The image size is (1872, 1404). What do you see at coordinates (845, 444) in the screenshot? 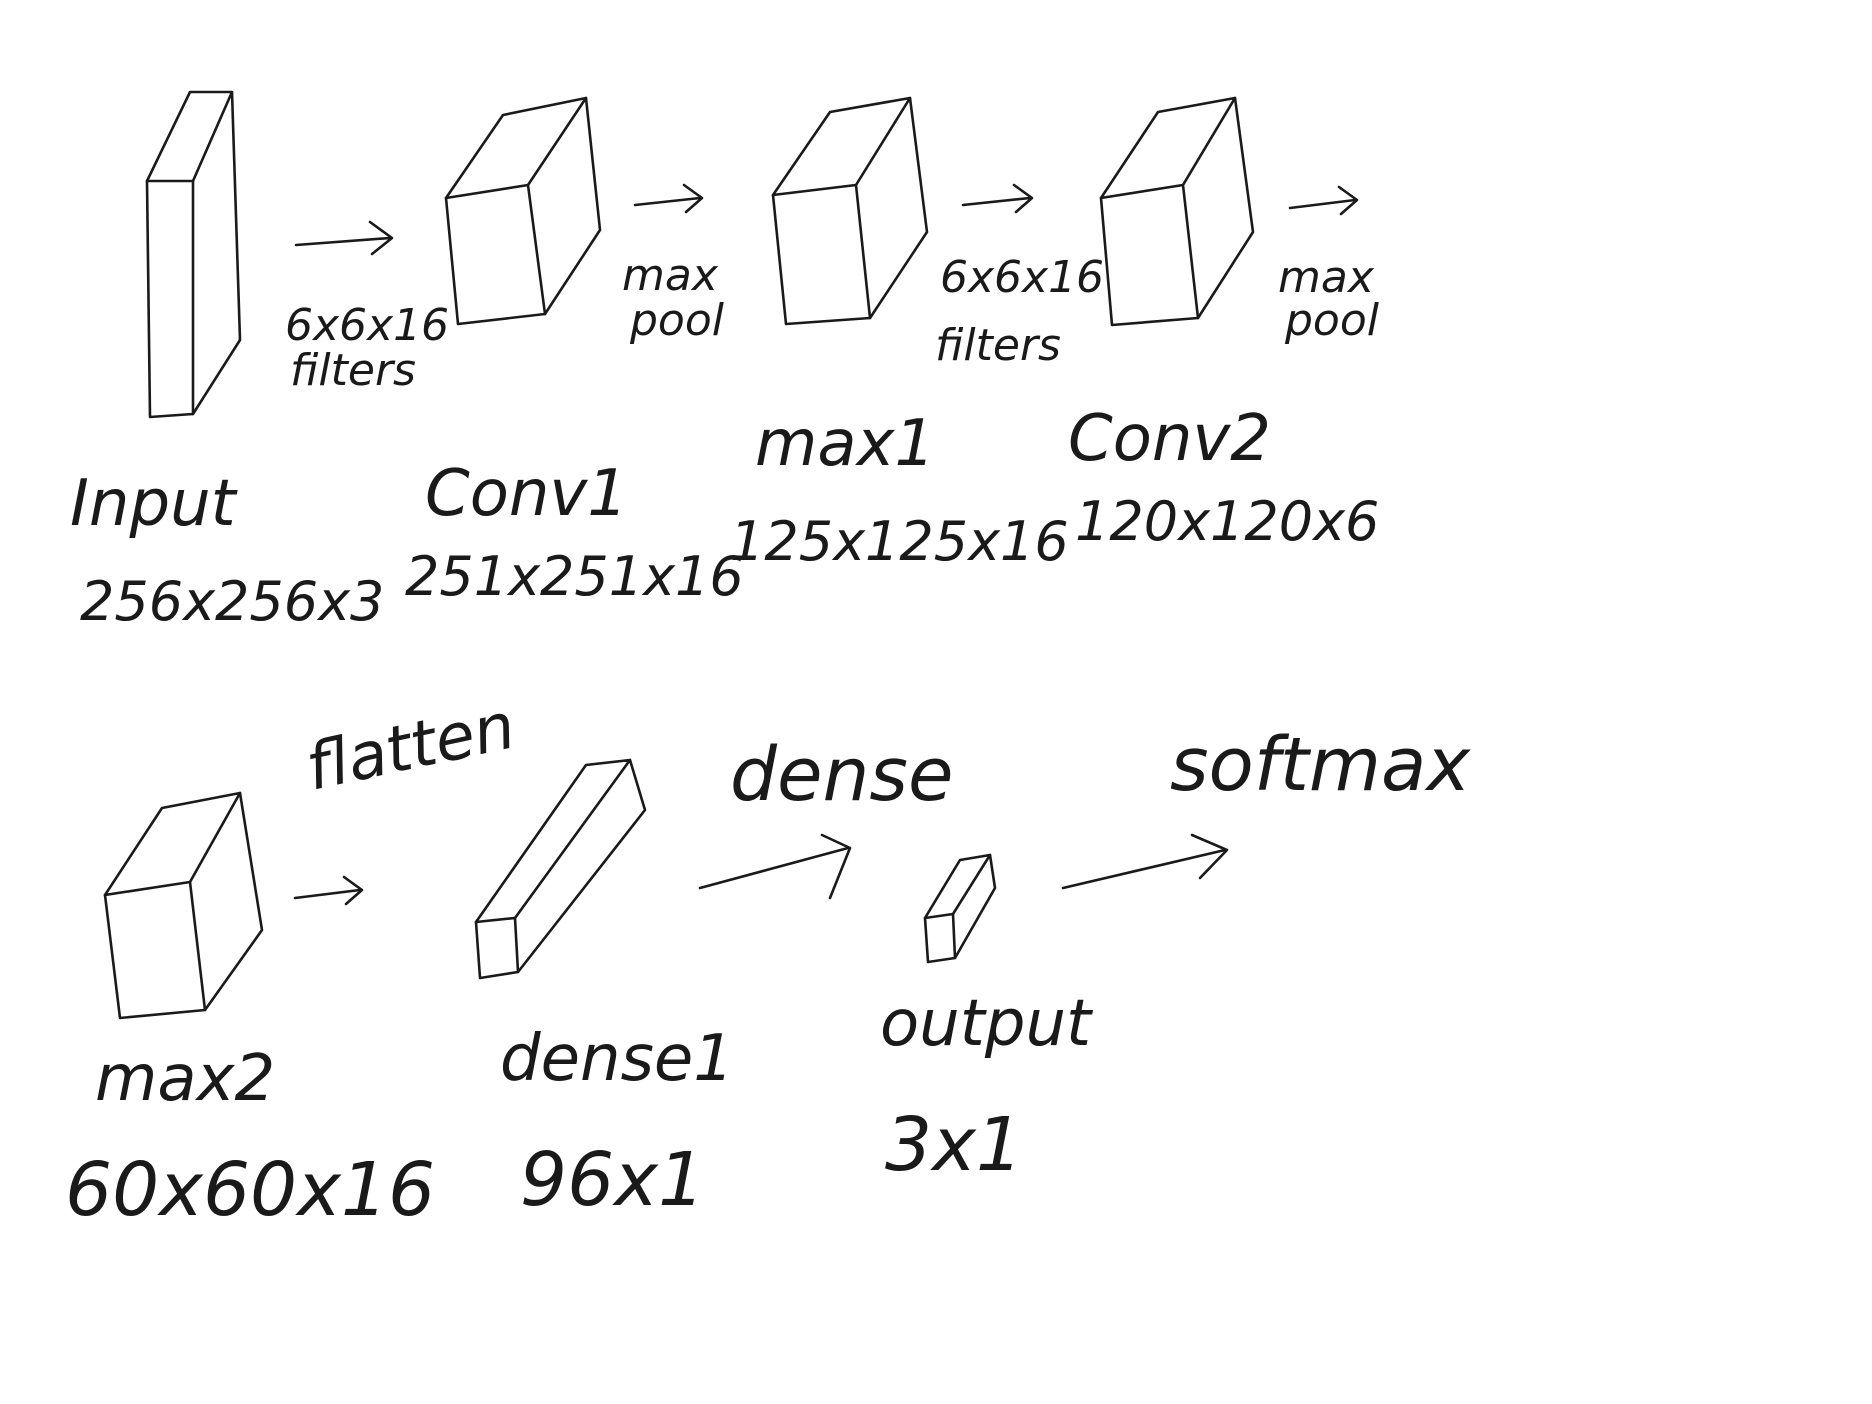
I see `layer-name-max1: max1` at bounding box center [845, 444].